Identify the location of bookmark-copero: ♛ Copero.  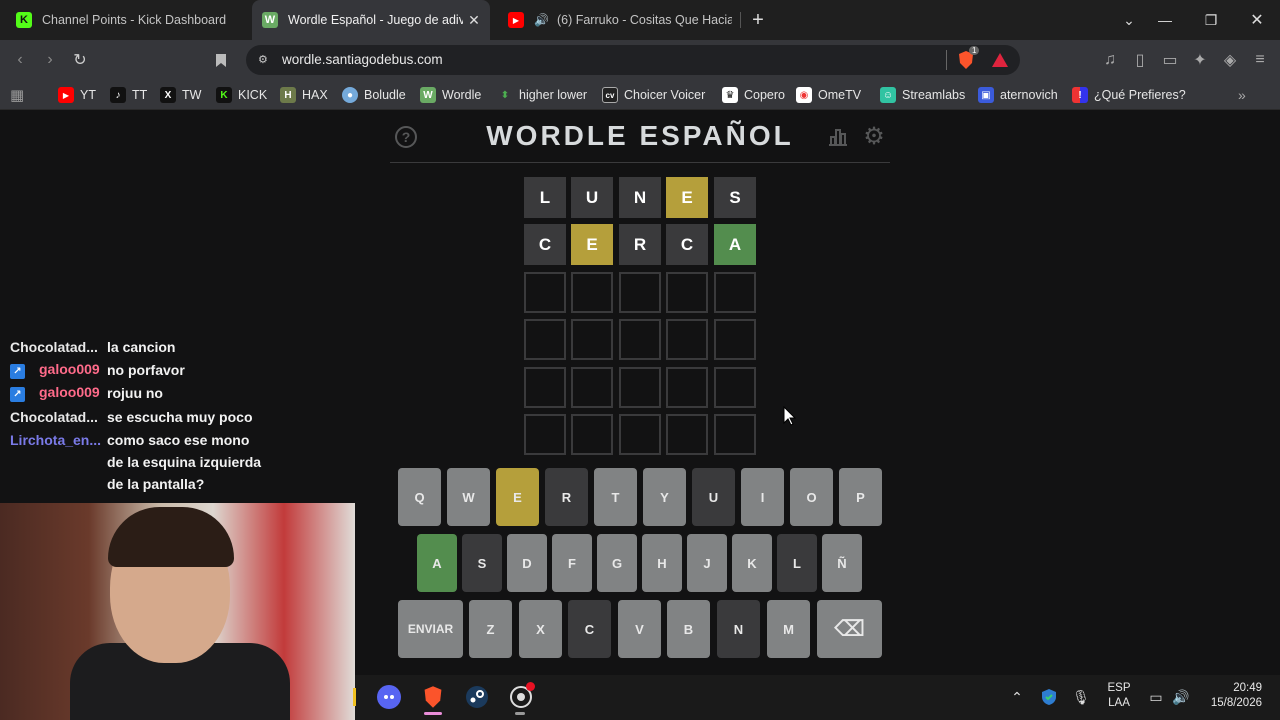
(753, 95).